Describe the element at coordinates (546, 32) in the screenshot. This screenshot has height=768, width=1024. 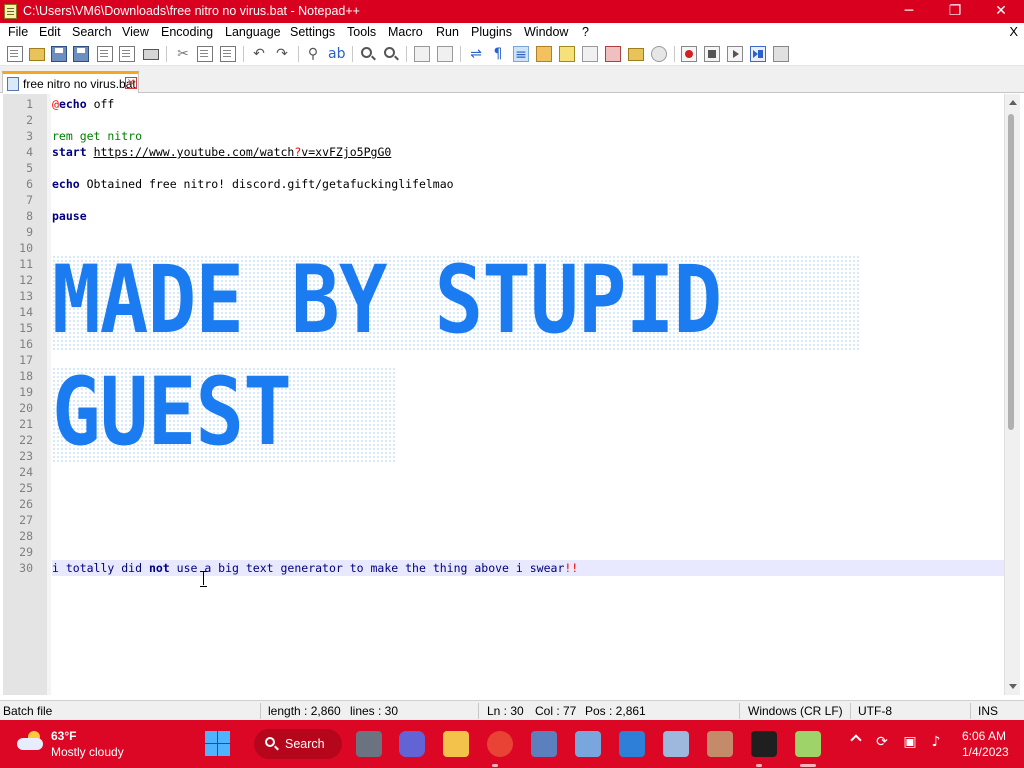
I see `menu-window: Window` at that location.